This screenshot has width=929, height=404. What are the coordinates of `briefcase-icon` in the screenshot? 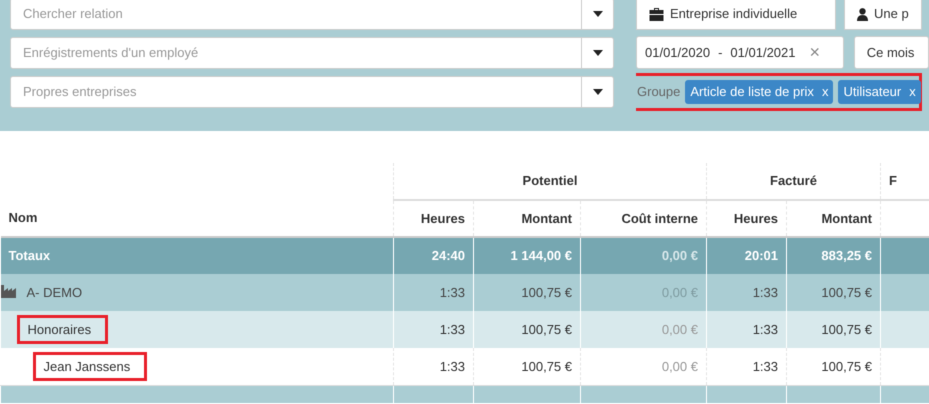 It's located at (656, 14).